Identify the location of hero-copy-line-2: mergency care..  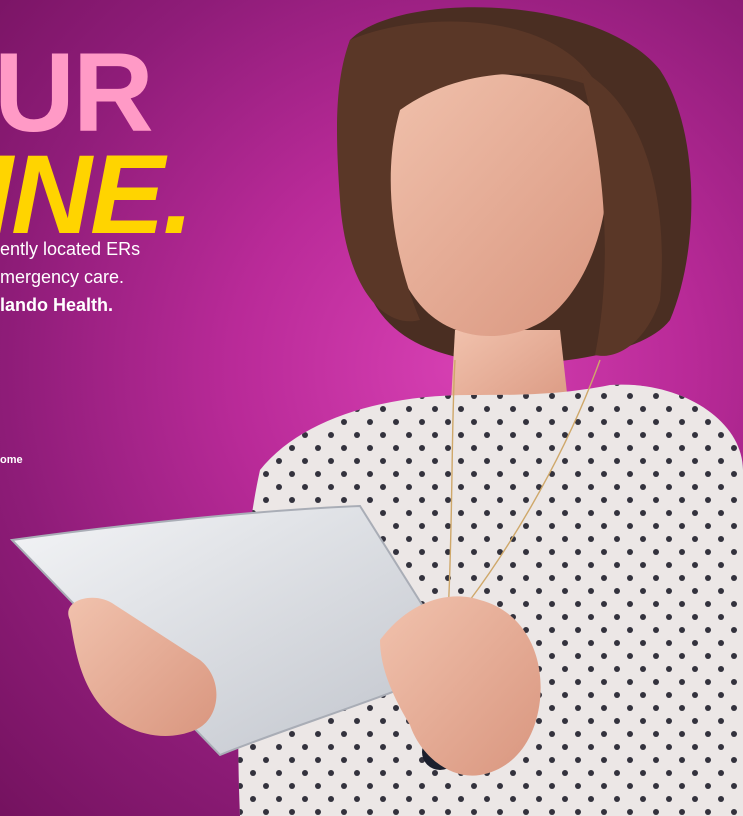
(62, 276).